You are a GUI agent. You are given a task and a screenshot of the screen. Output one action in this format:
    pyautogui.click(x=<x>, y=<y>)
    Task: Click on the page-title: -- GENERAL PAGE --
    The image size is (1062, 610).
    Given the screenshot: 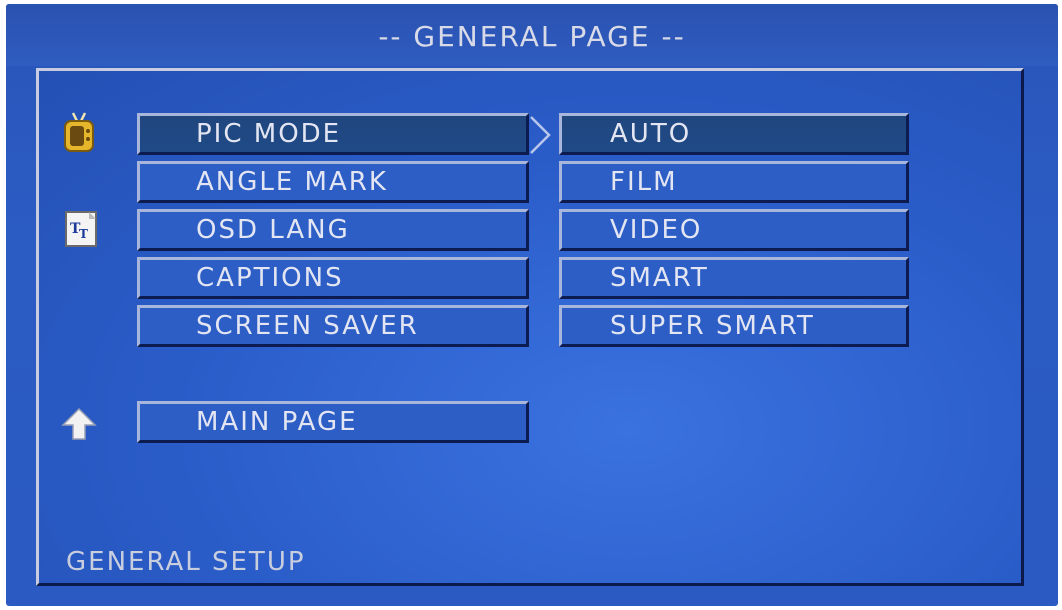 What is the action you would take?
    pyautogui.click(x=532, y=36)
    